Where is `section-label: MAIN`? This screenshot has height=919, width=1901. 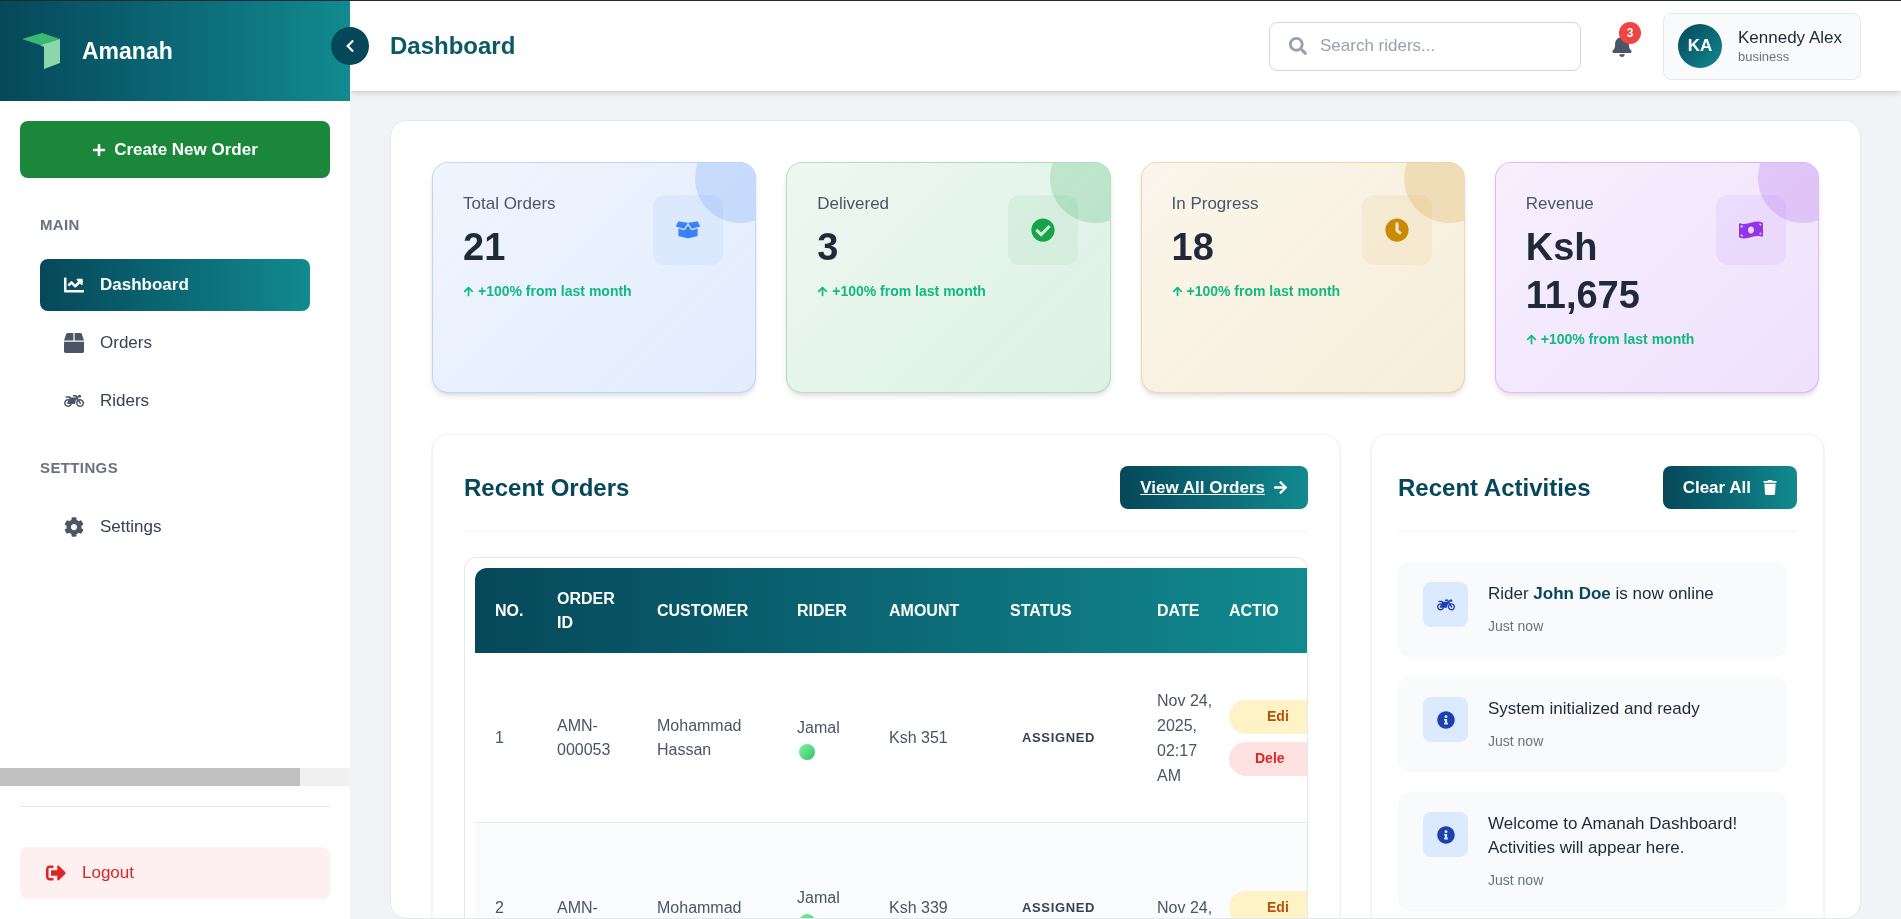
section-label: MAIN is located at coordinates (60, 225).